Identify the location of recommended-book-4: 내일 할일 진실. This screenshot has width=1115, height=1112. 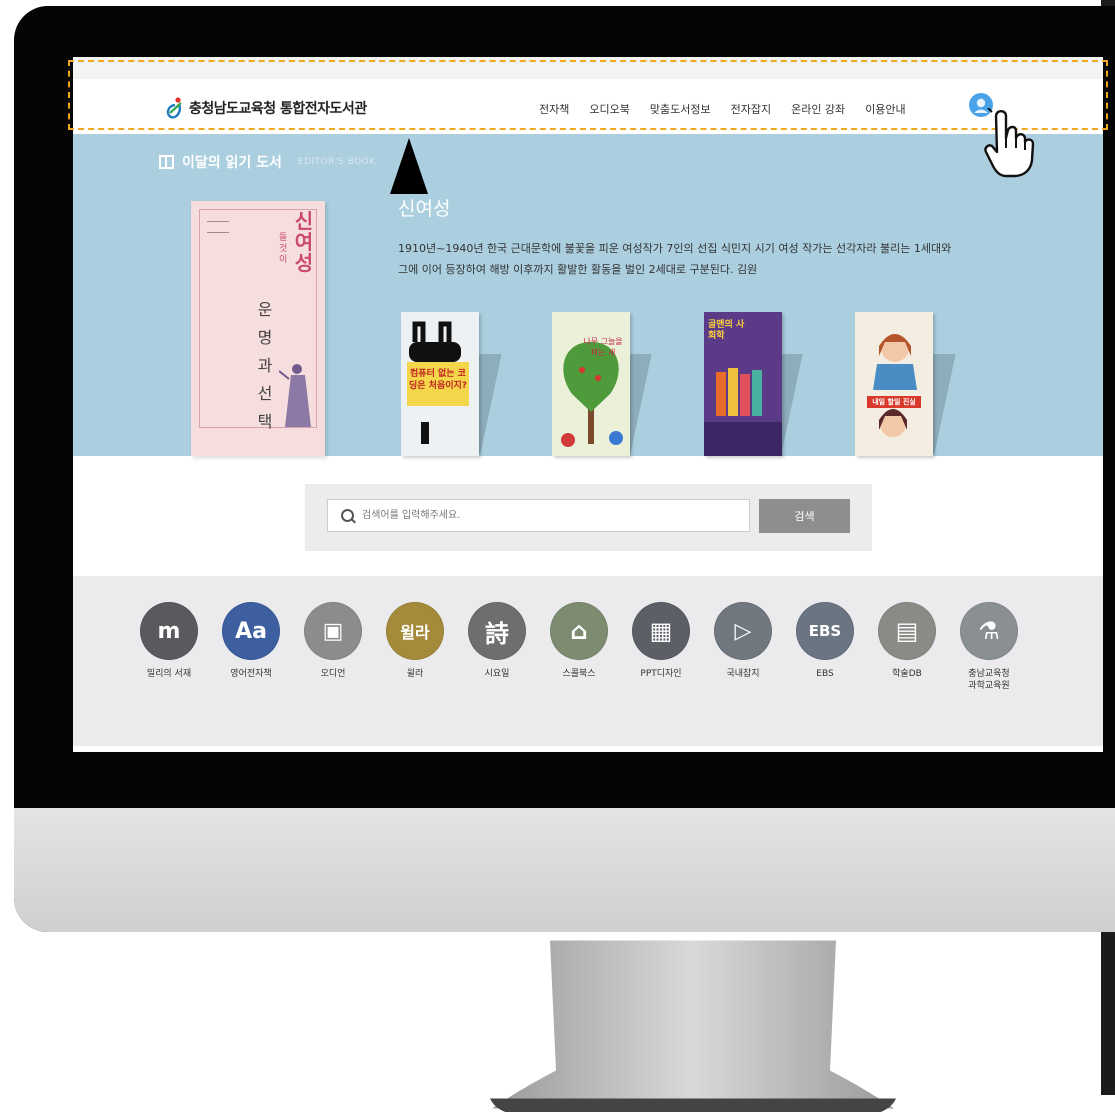
(894, 384).